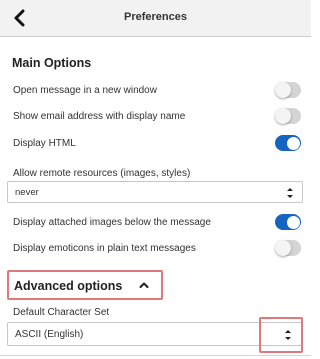 Image resolution: width=320 pixels, height=359 pixels. What do you see at coordinates (155, 192) in the screenshot?
I see `remote-resources-select: never` at bounding box center [155, 192].